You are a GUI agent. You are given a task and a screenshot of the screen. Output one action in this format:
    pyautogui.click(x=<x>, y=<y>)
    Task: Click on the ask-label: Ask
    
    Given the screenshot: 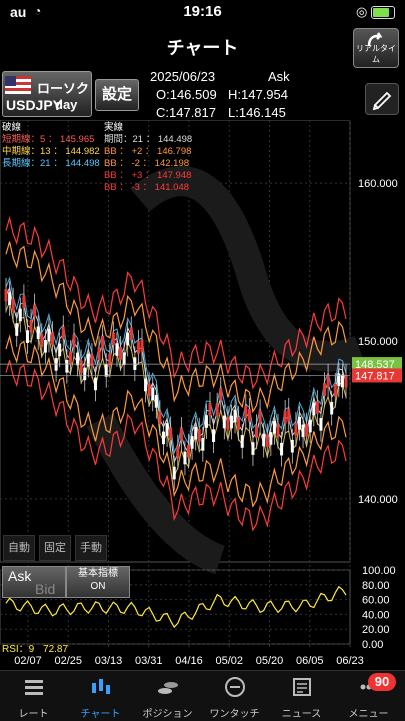 What is the action you would take?
    pyautogui.click(x=20, y=576)
    